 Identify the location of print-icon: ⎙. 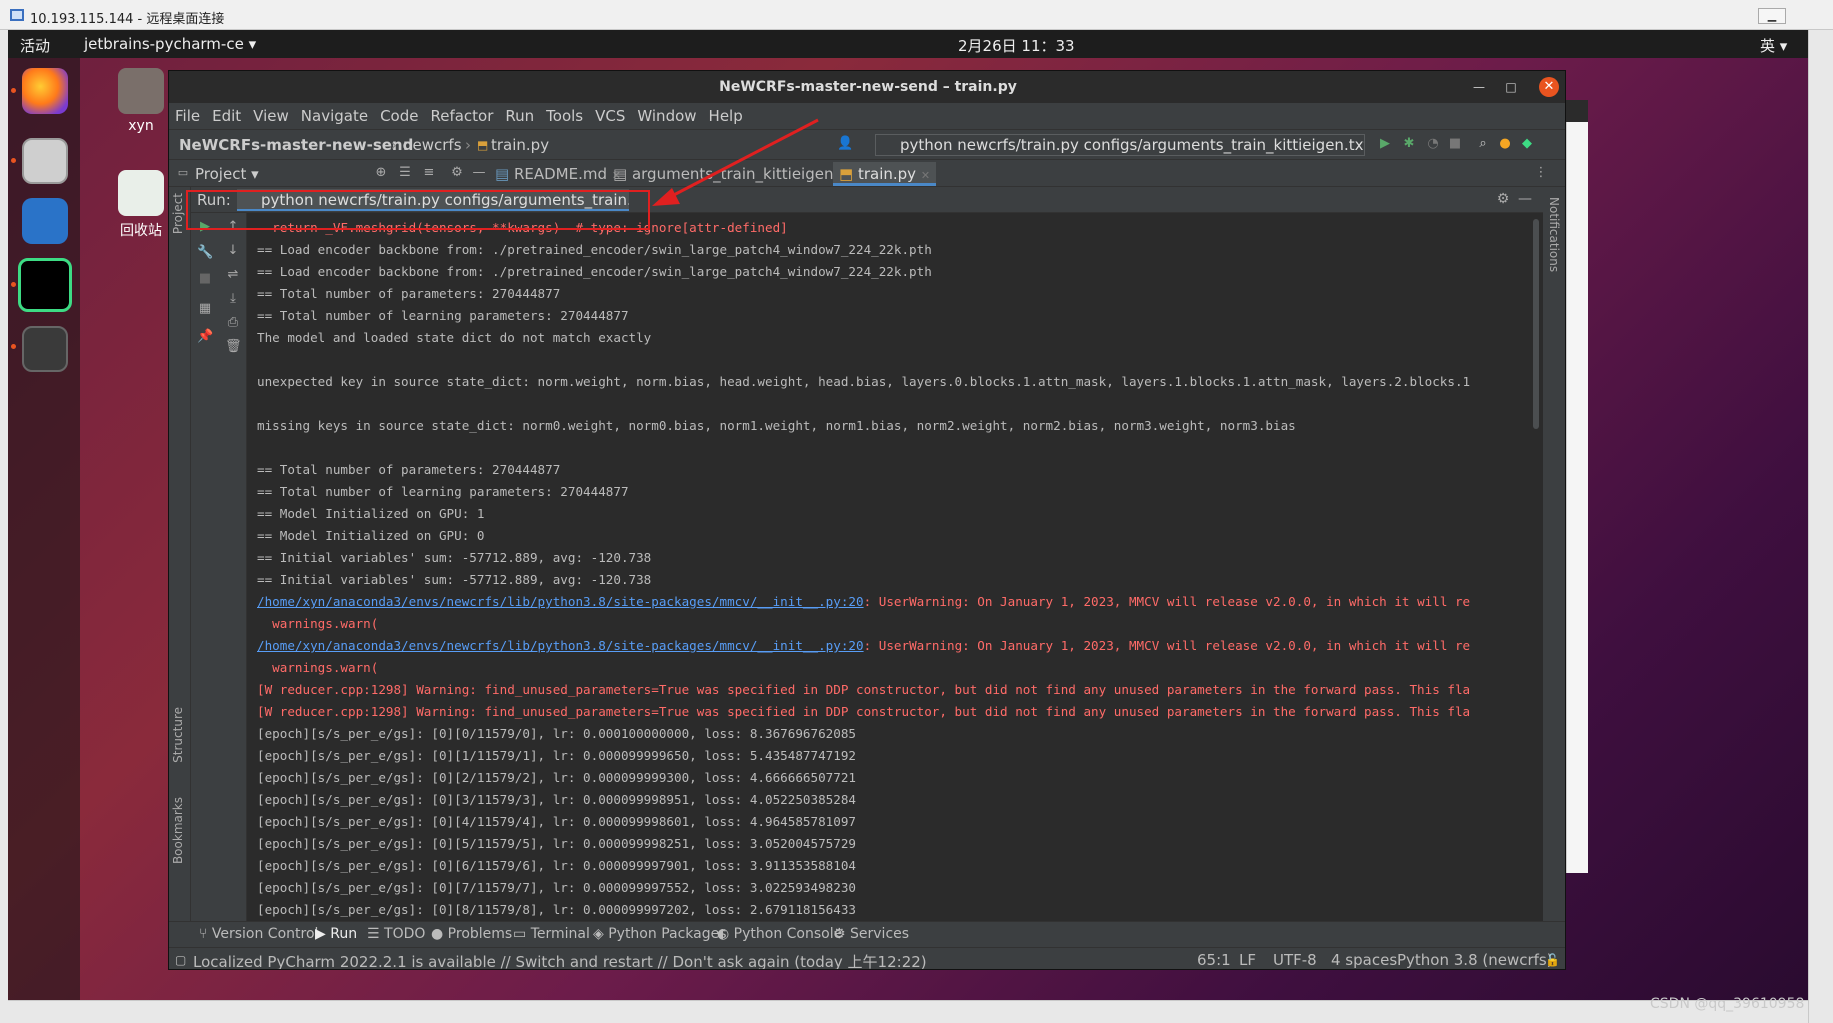
(233, 323).